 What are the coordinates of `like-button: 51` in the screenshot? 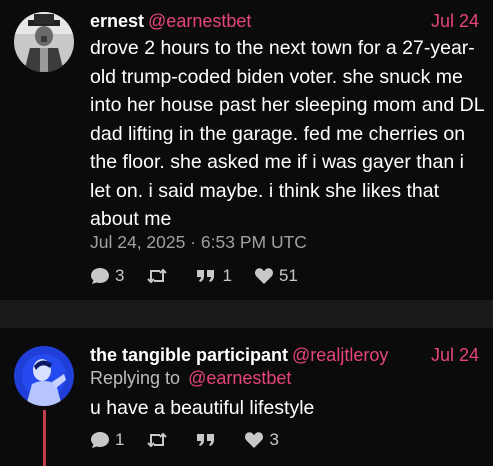 It's located at (276, 276).